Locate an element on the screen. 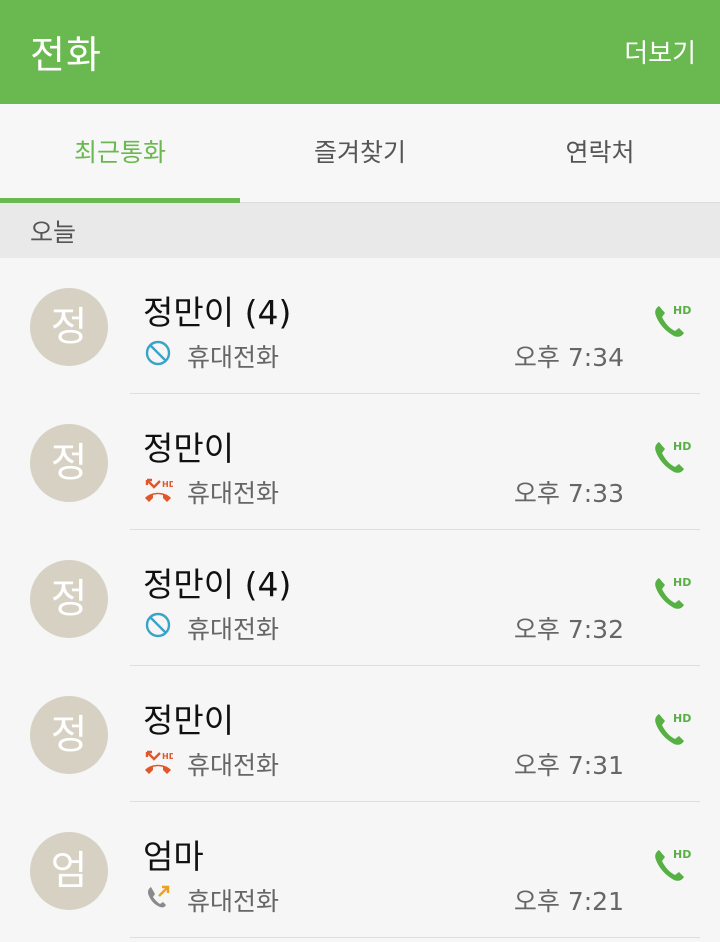 The image size is (720, 942). section-header: 오늘 is located at coordinates (360, 230).